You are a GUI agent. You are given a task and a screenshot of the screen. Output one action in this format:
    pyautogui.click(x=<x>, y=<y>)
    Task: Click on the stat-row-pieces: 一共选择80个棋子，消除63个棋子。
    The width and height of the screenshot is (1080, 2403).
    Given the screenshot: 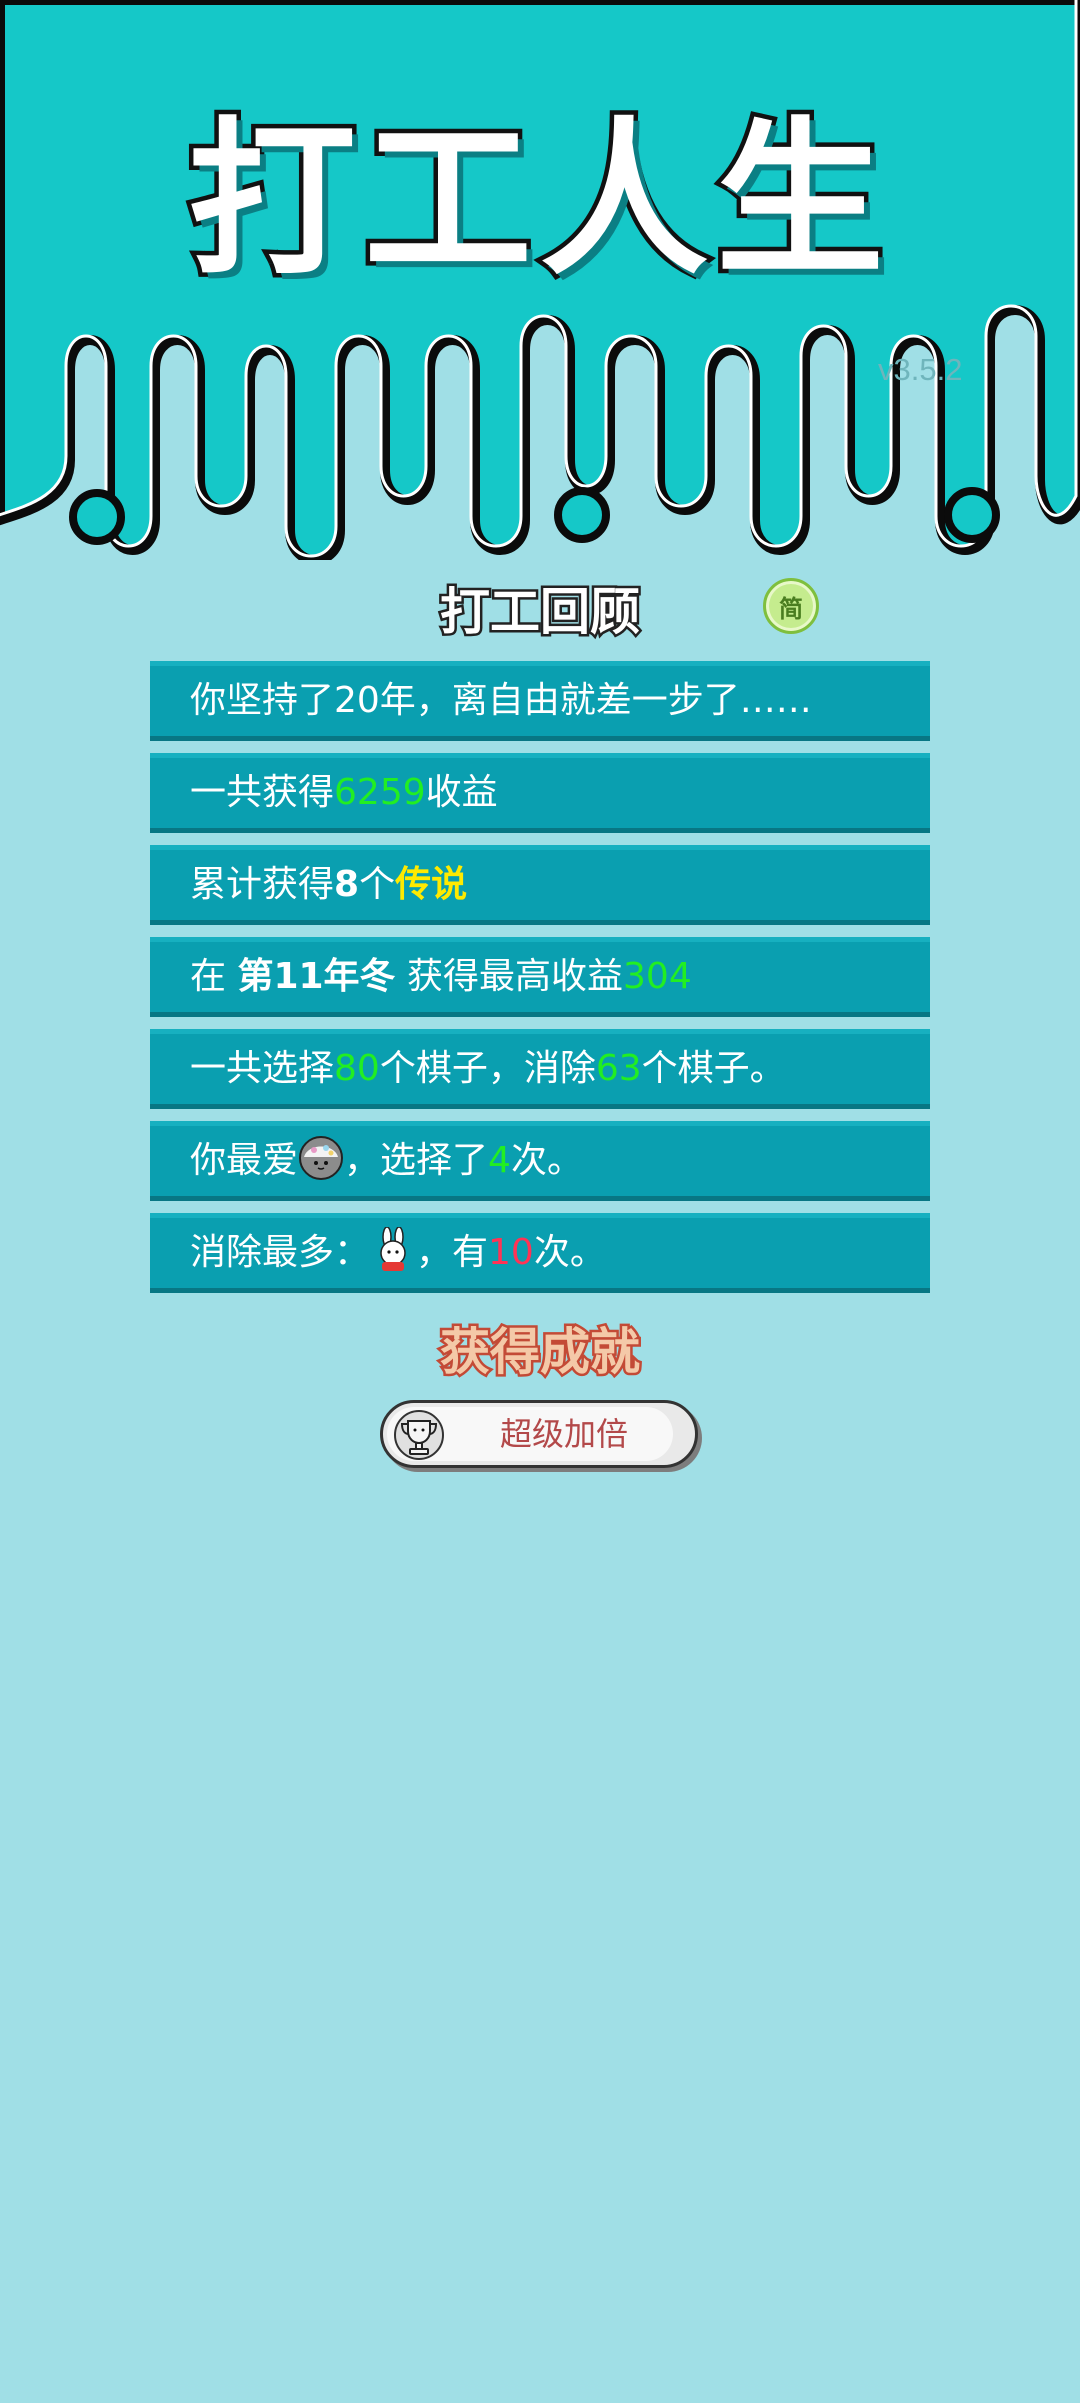 What is the action you would take?
    pyautogui.click(x=540, y=1069)
    